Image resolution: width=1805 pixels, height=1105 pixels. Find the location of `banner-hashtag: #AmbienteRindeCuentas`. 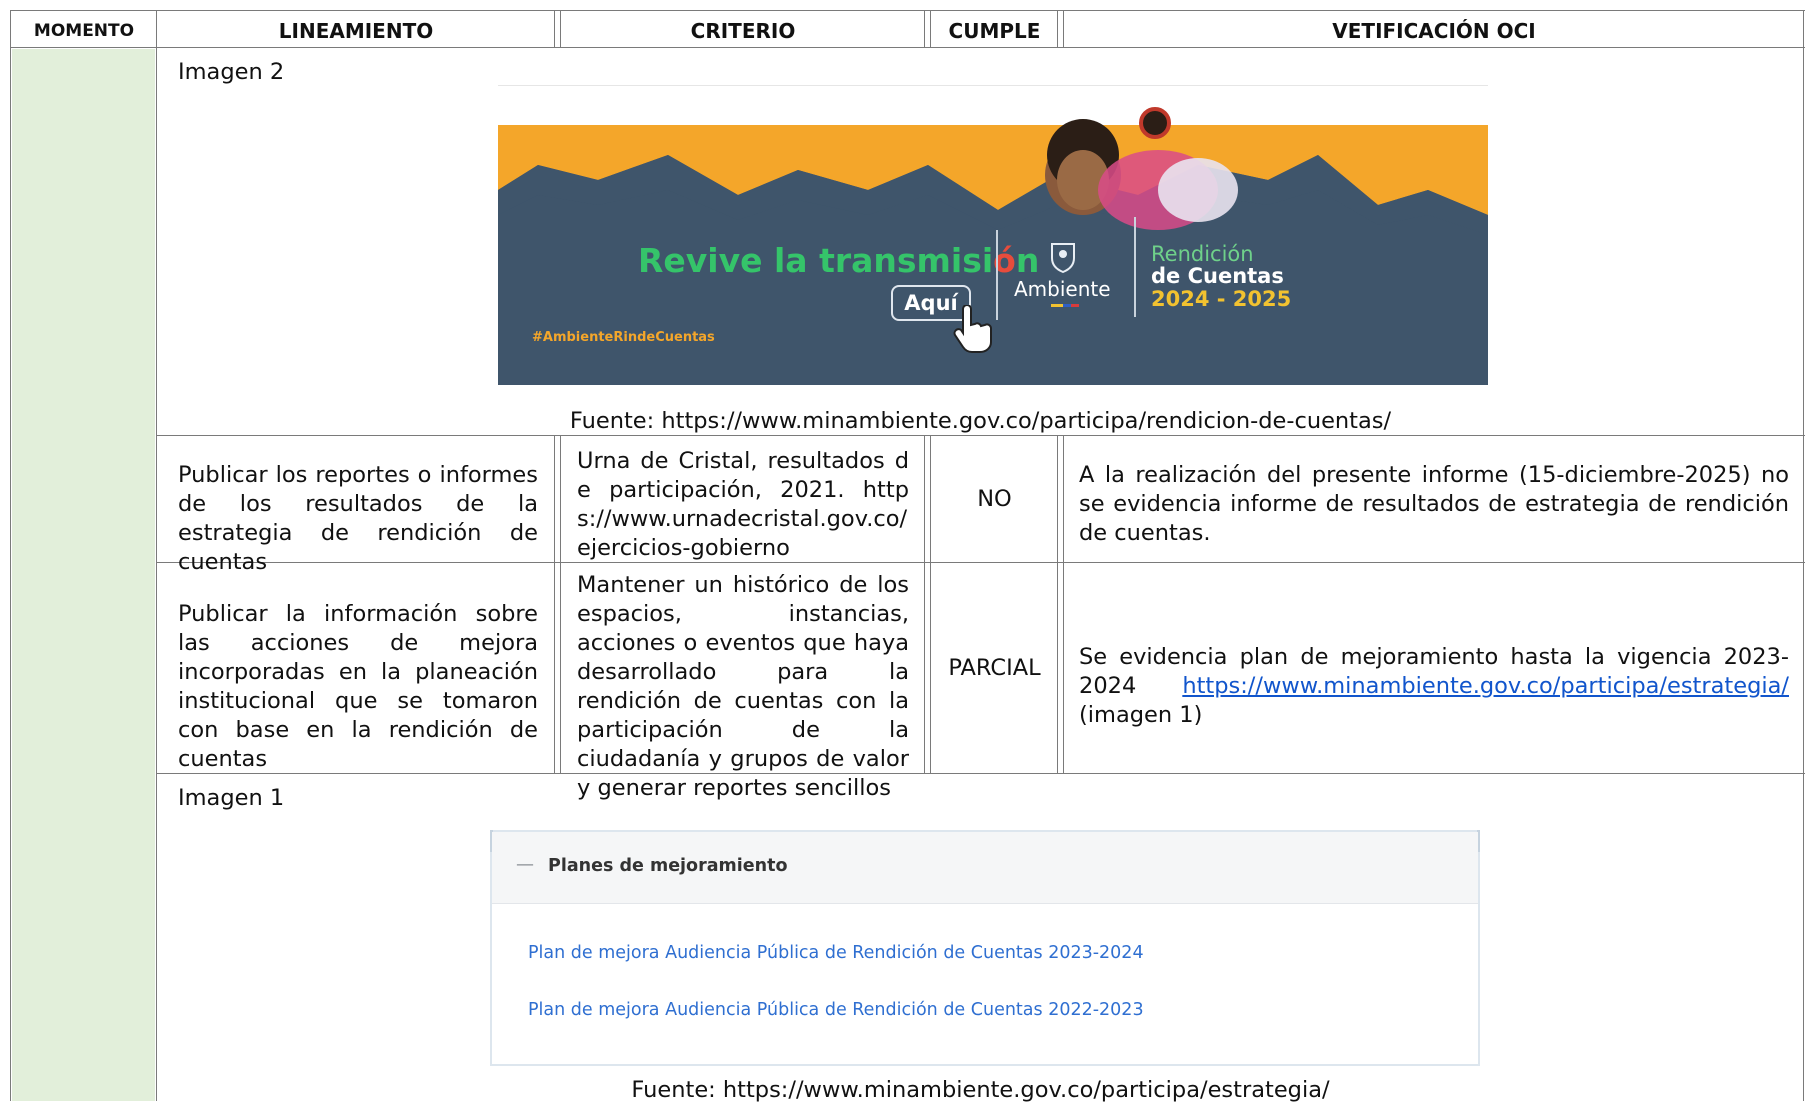

banner-hashtag: #AmbienteRindeCuentas is located at coordinates (623, 337).